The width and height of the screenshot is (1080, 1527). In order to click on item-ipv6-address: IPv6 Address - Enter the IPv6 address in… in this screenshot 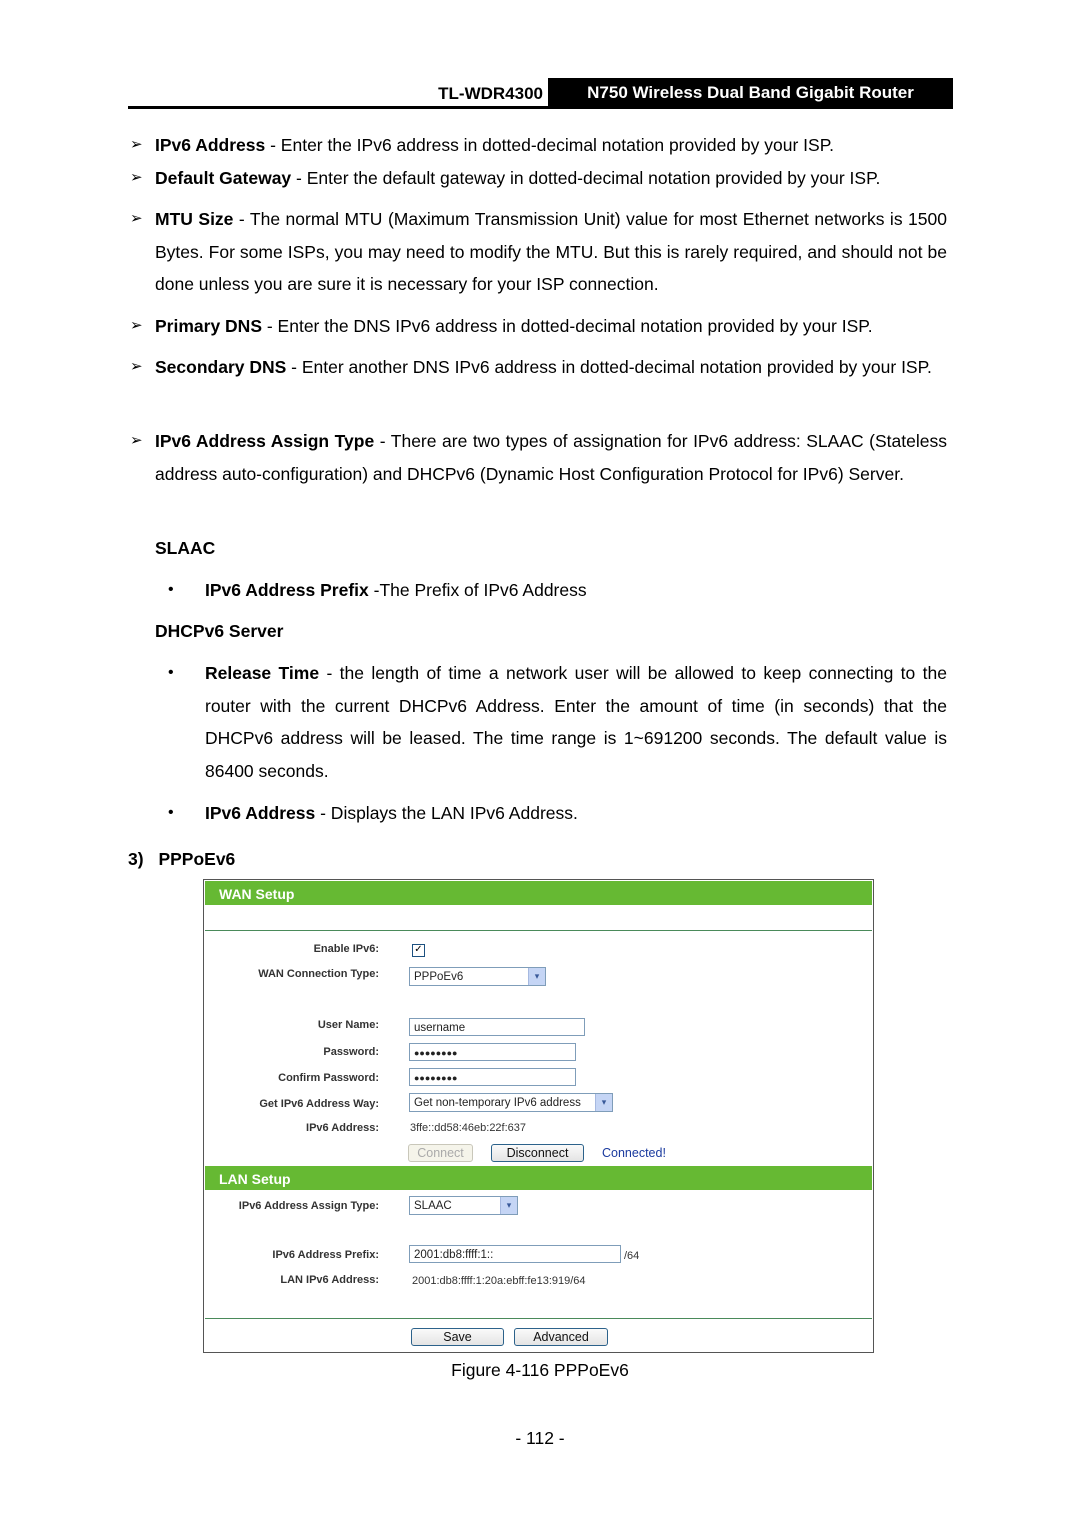, I will do `click(551, 145)`.